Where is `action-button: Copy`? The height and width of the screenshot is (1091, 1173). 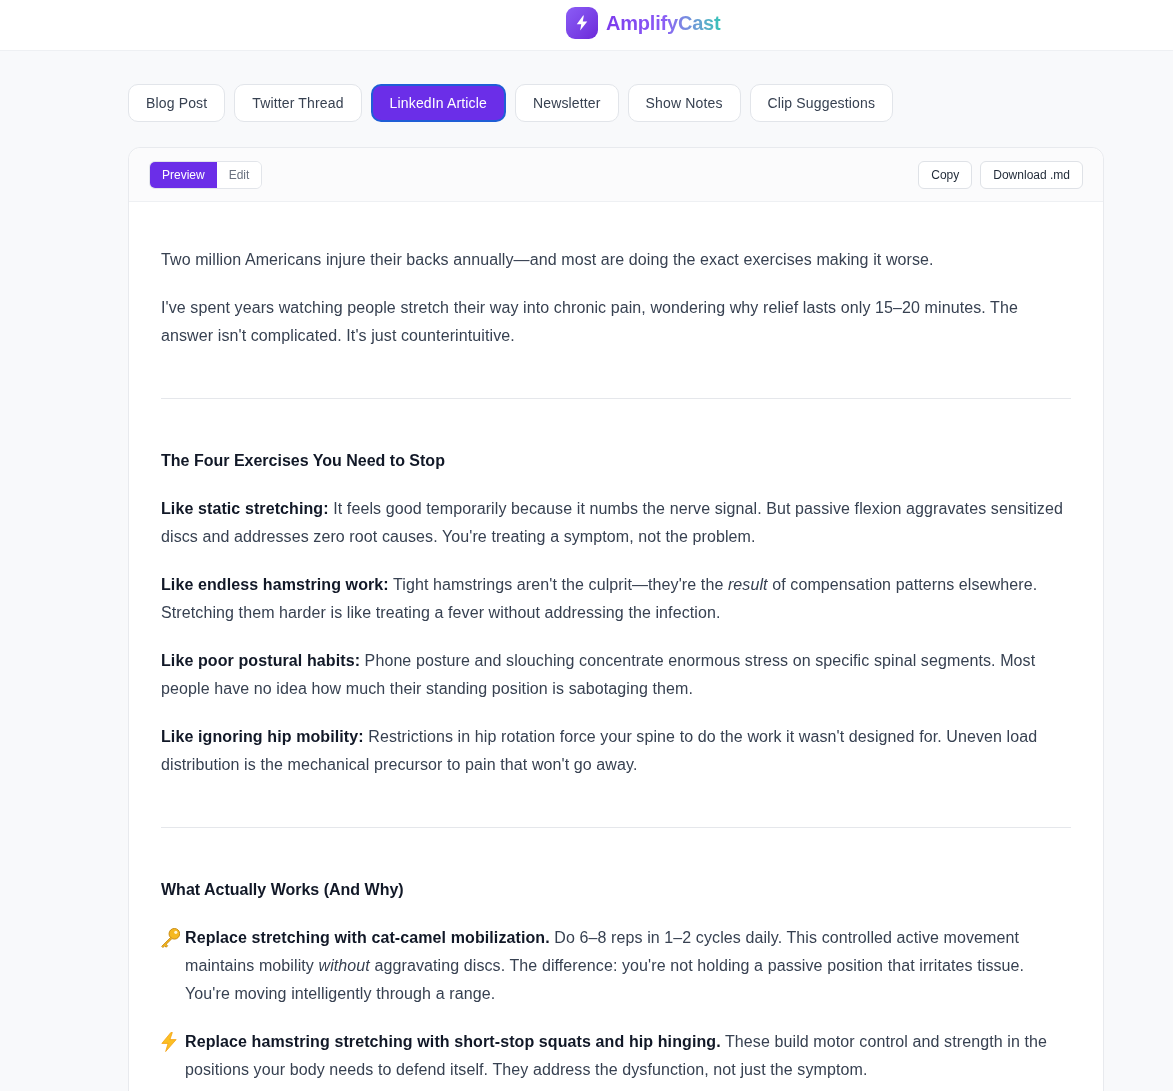
action-button: Copy is located at coordinates (945, 174).